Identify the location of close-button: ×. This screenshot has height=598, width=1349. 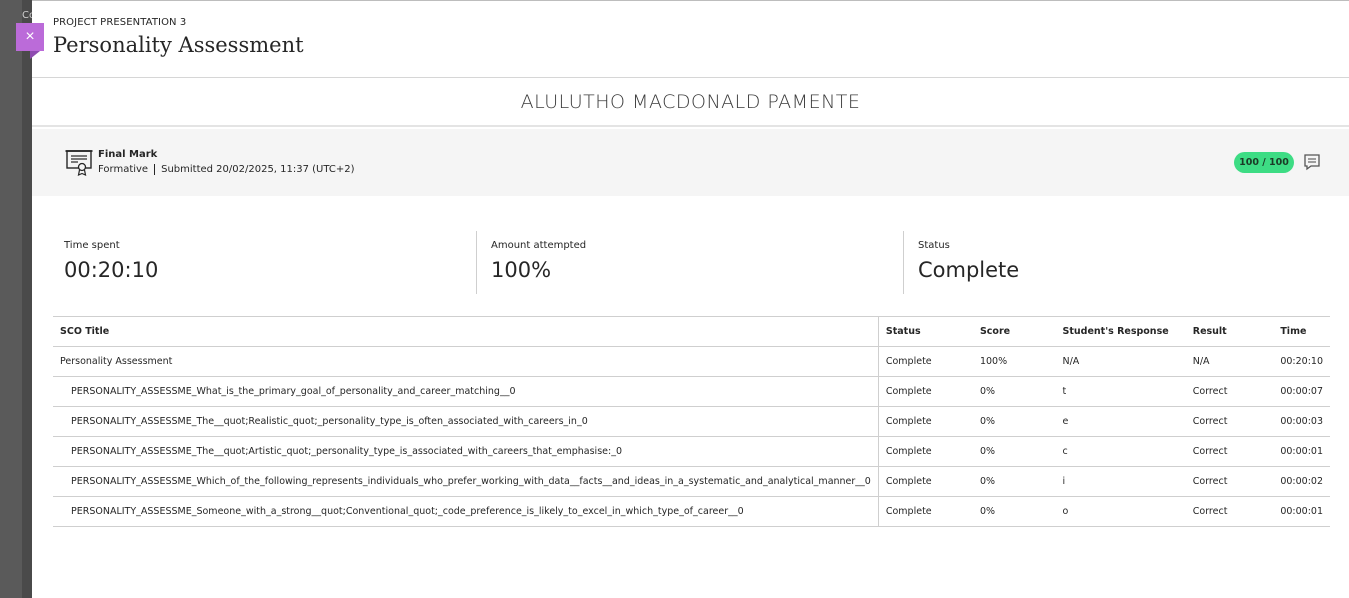
(30, 41).